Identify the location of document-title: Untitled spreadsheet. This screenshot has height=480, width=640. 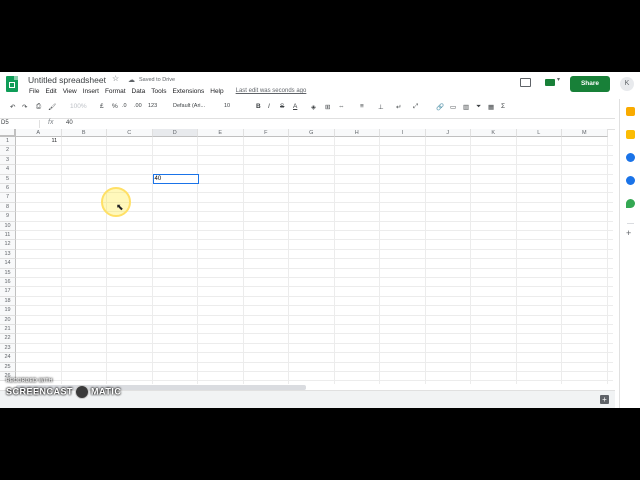
(67, 80).